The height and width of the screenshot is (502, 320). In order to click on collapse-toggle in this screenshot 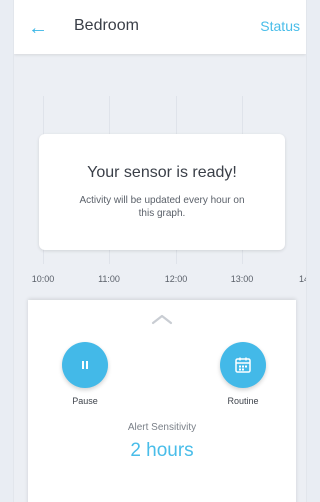, I will do `click(162, 319)`.